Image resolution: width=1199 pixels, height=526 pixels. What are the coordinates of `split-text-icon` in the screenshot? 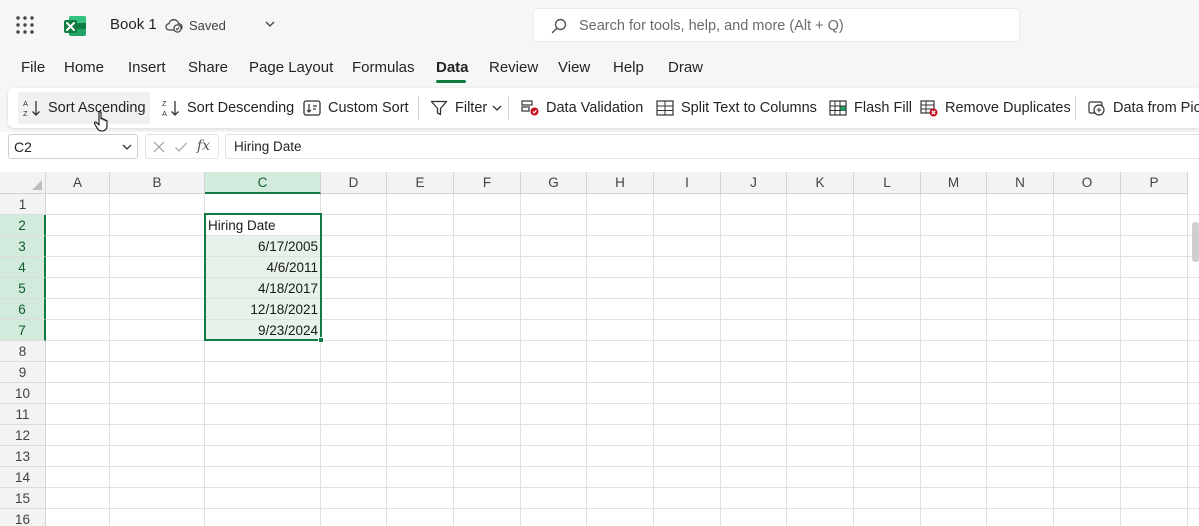 It's located at (665, 108).